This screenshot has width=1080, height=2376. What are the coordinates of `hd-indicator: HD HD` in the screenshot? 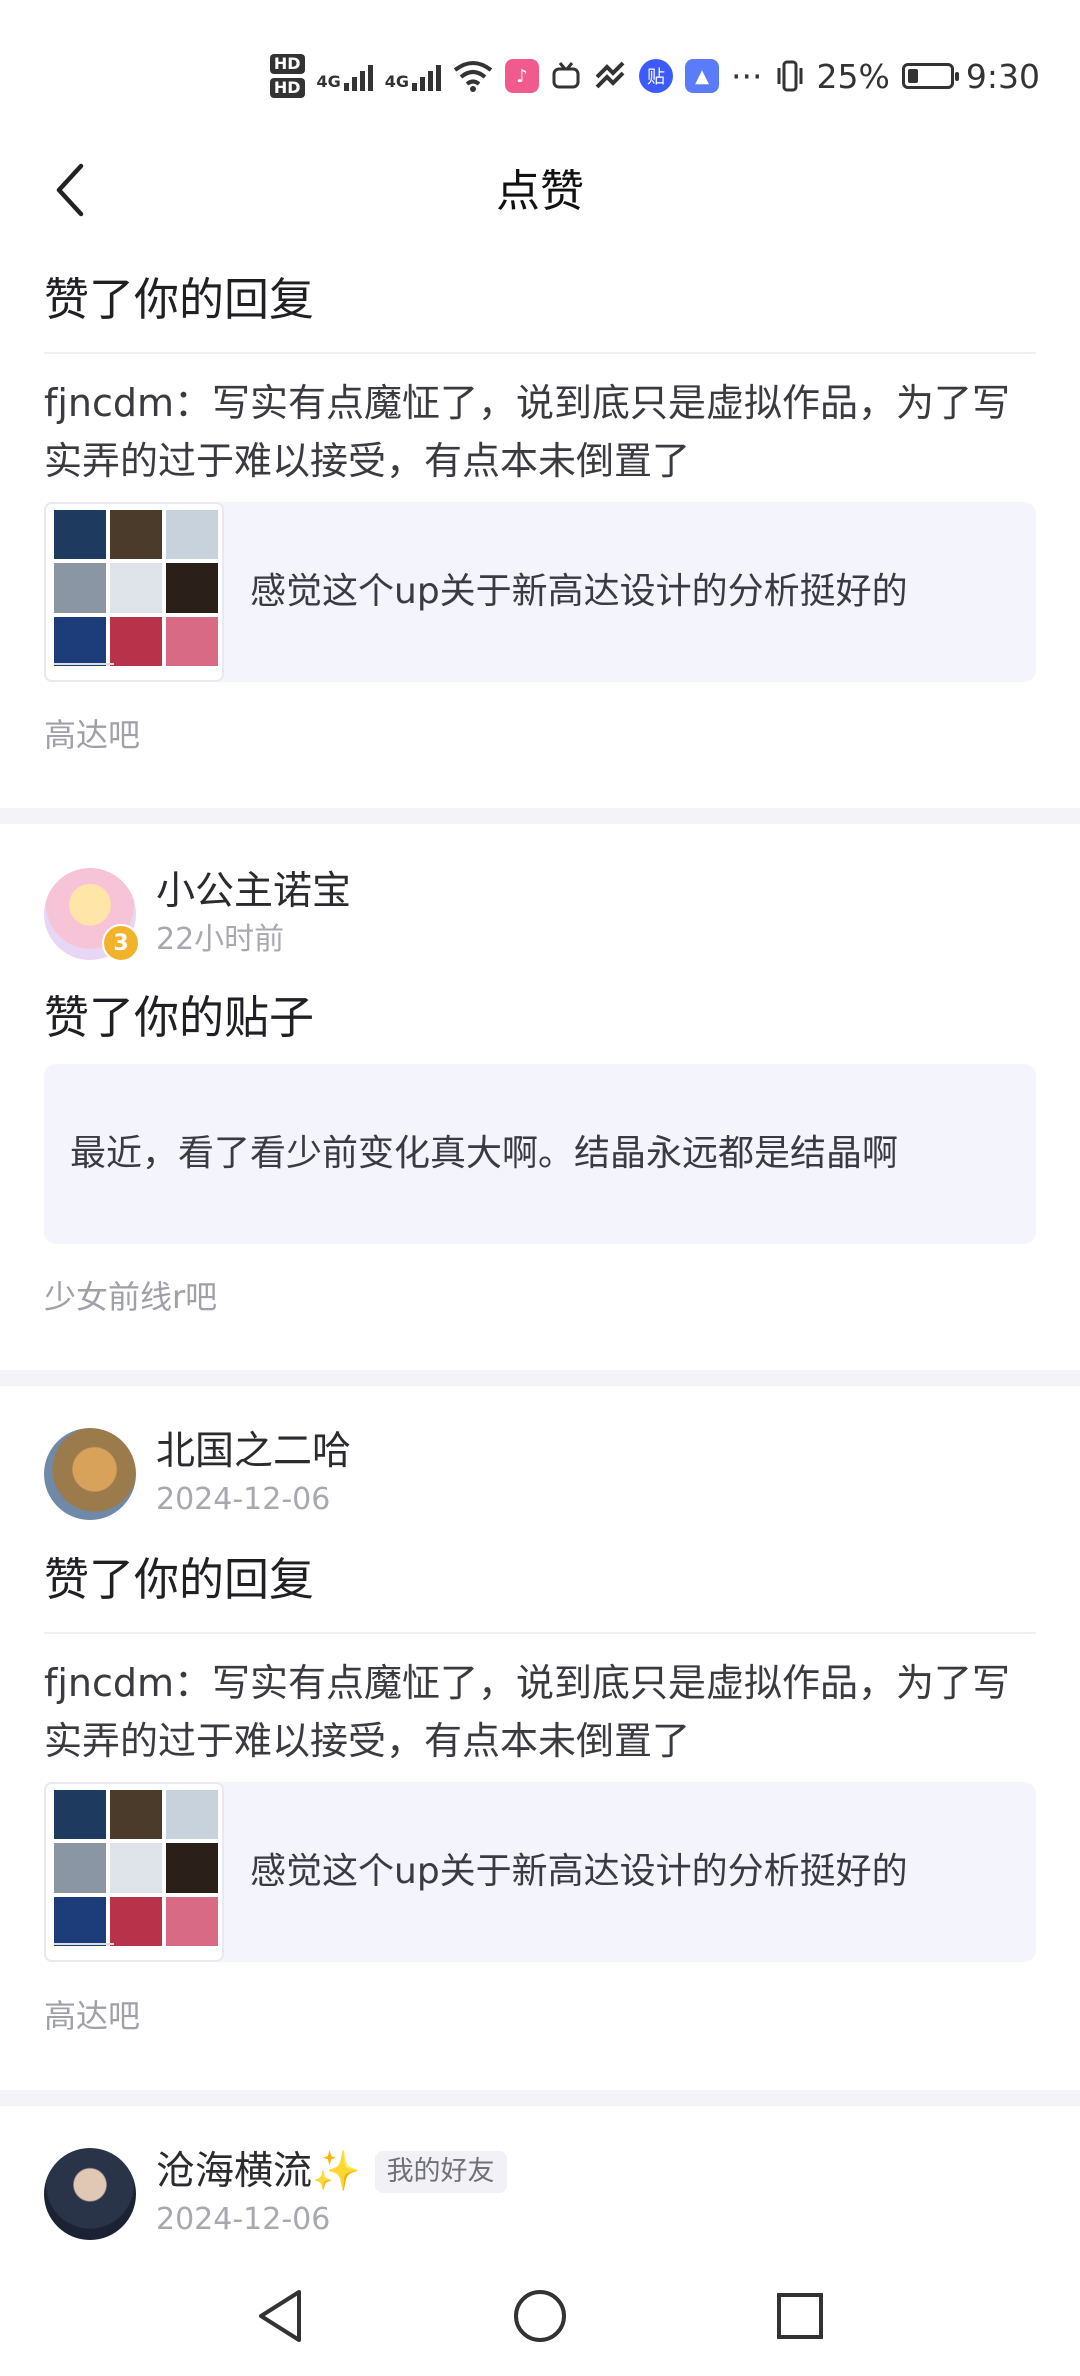 It's located at (287, 76).